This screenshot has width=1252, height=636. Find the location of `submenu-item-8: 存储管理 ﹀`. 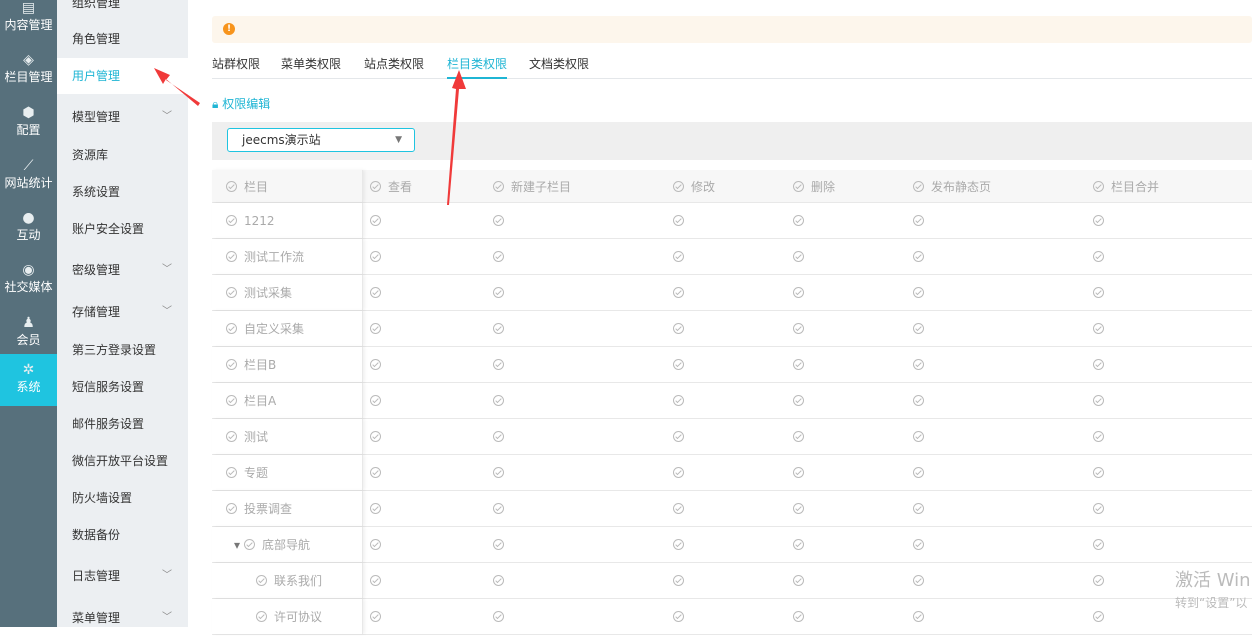

submenu-item-8: 存储管理 ﹀ is located at coordinates (122, 312).